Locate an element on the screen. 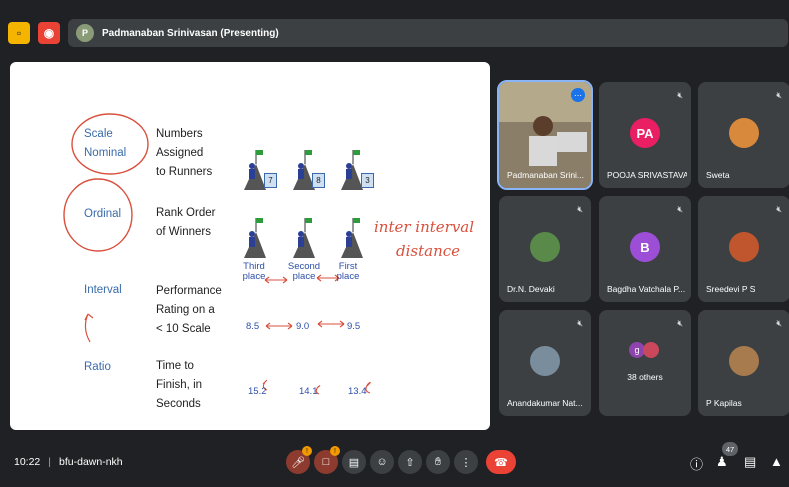  top-bar: ▫ ◉ P Padmanaban Srinivasan (Presenting) is located at coordinates (398, 33).